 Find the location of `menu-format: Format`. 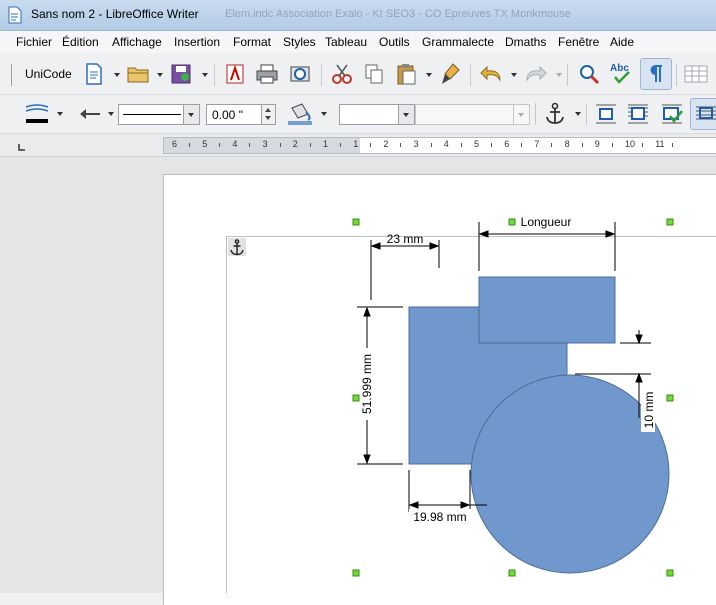

menu-format: Format is located at coordinates (252, 42).